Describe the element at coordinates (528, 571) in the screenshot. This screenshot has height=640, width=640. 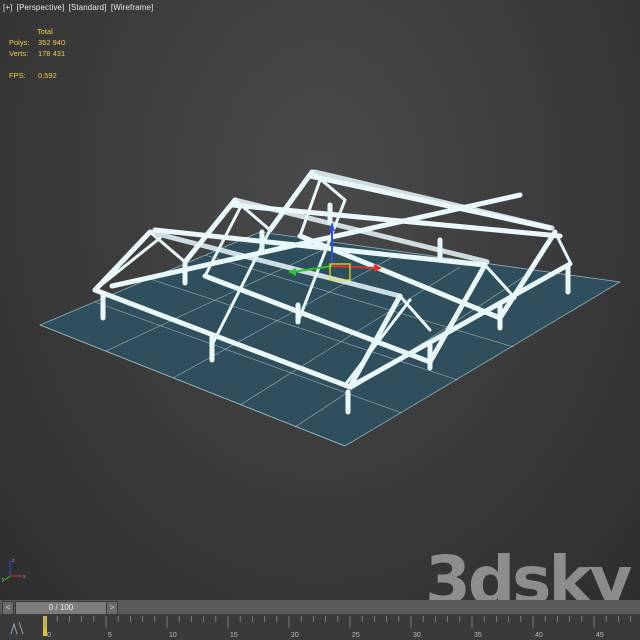
I see `watermark-logo: 3dsky` at that location.